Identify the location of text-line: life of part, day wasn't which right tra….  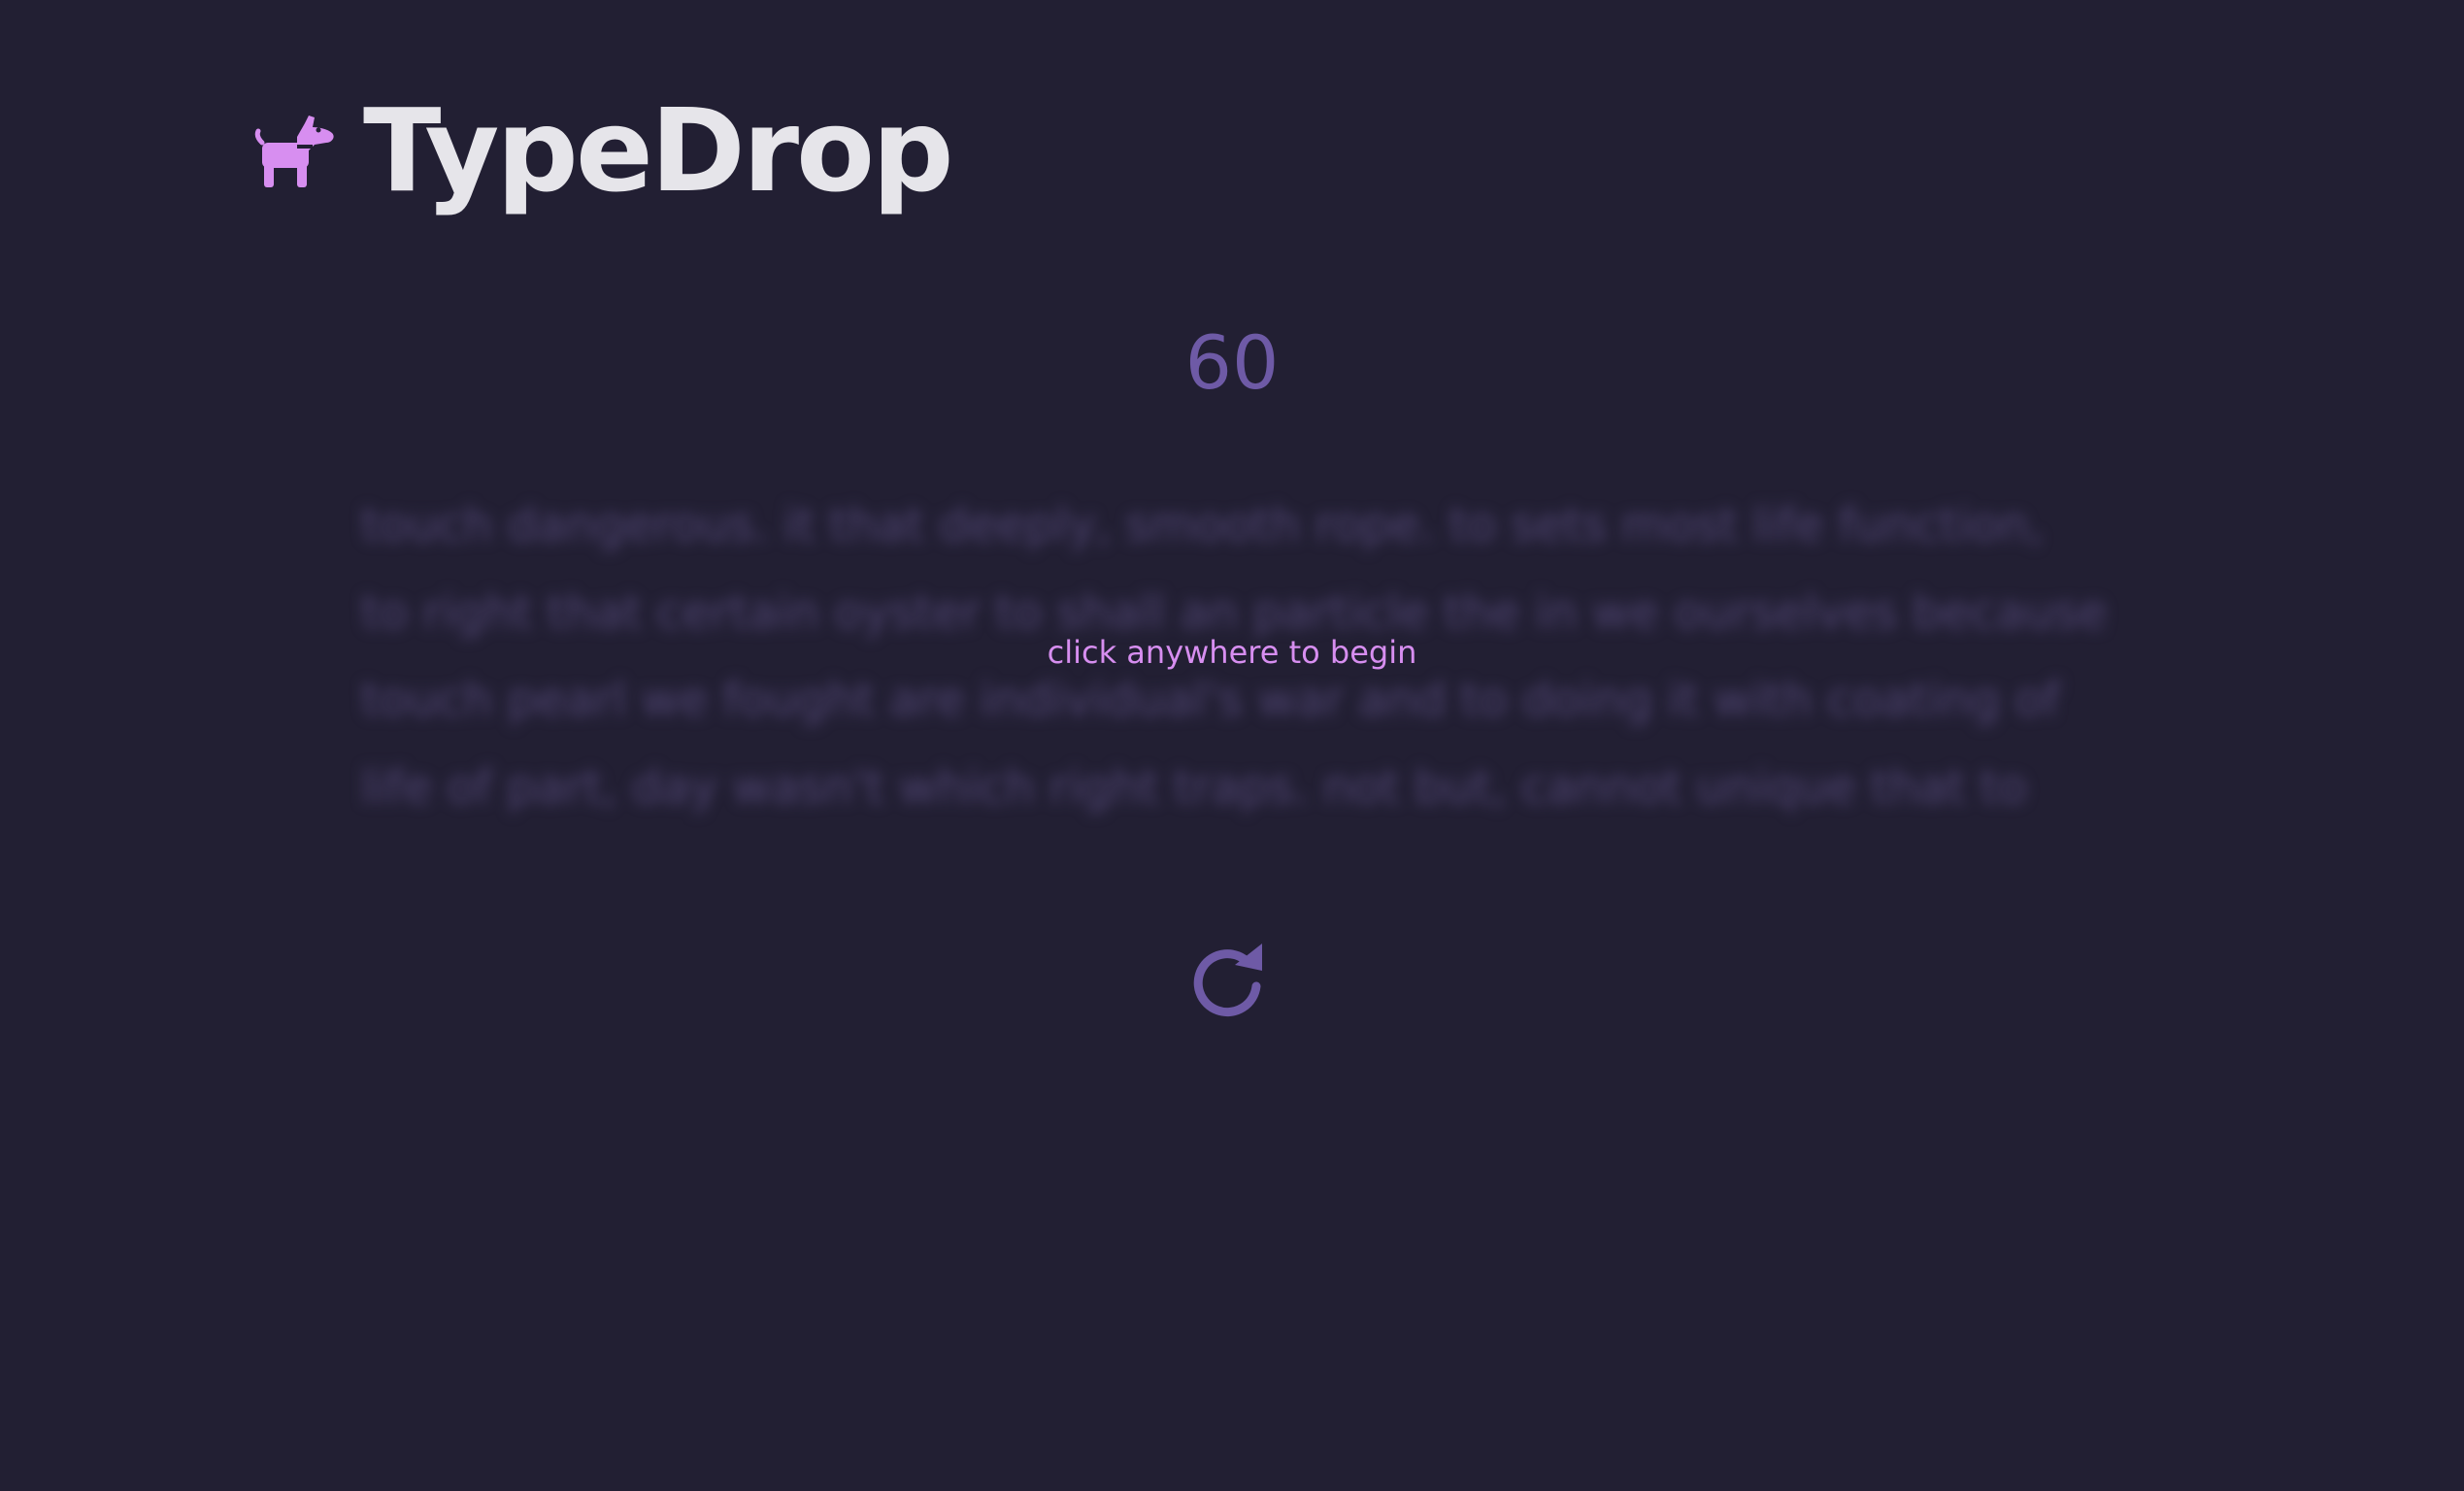
(1194, 787).